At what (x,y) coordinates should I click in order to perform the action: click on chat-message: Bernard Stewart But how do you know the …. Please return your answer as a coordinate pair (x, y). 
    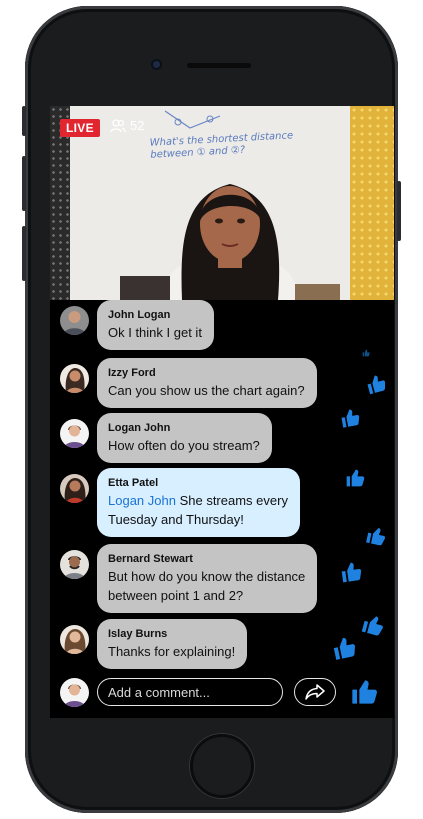
    Looking at the image, I should click on (189, 578).